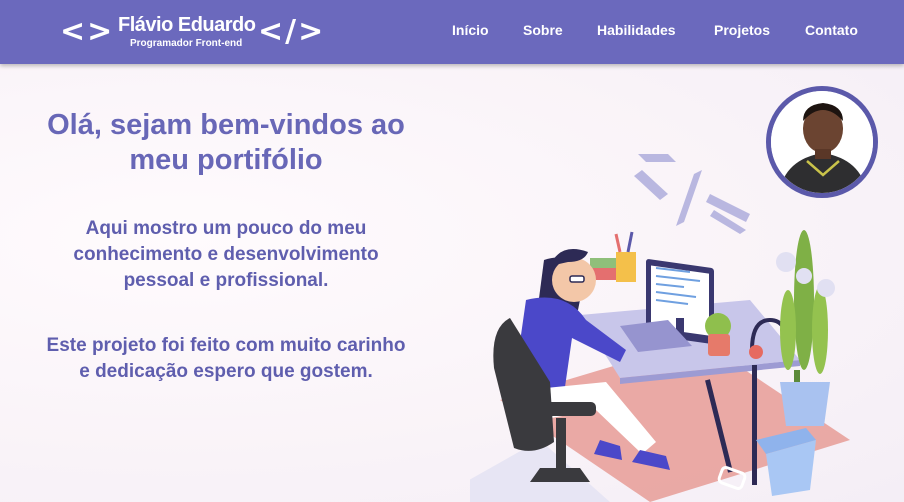  Describe the element at coordinates (226, 345) in the screenshot. I see `dedication-line-1: Este projeto foi feito com muito carinho` at that location.